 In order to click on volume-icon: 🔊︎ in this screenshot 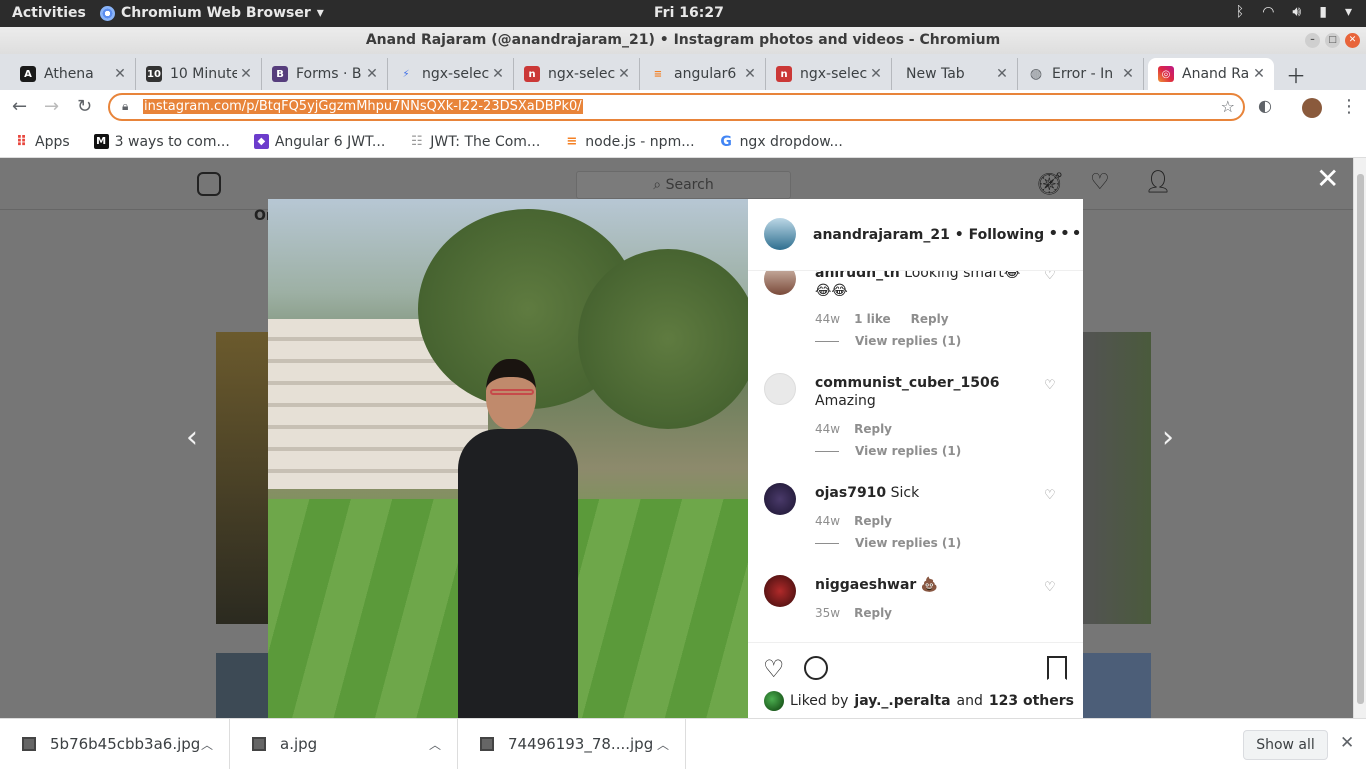, I will do `click(1296, 12)`.